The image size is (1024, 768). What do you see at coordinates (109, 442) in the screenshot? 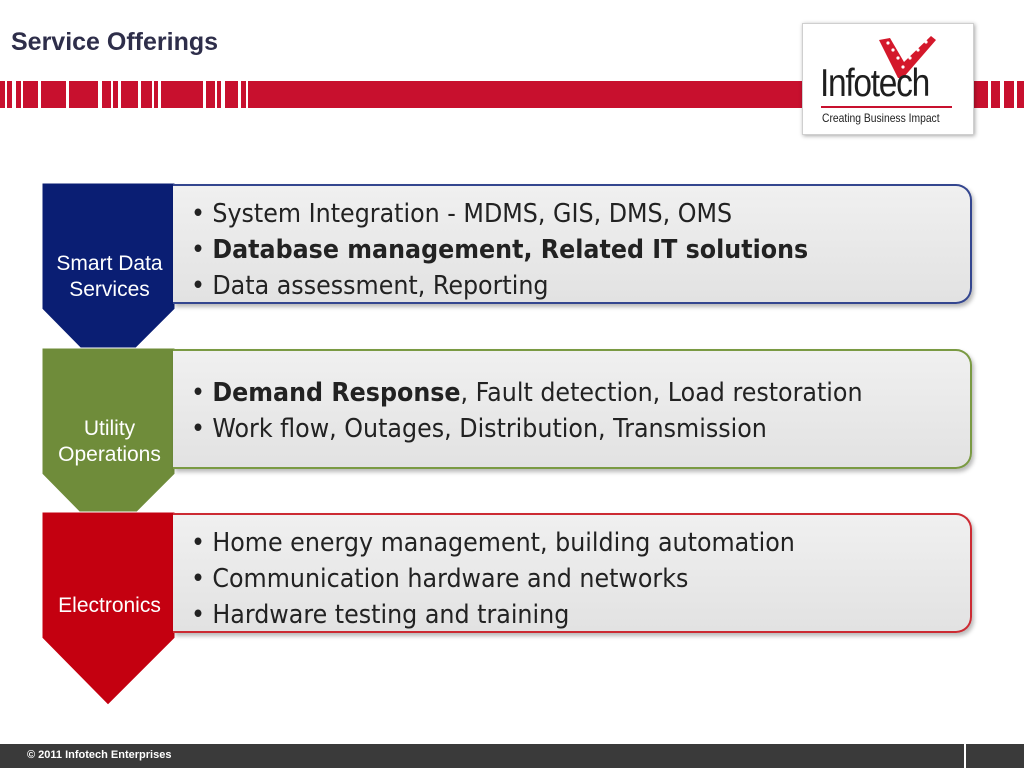
I see `chevron-label-utility-operations: Utility Operations` at bounding box center [109, 442].